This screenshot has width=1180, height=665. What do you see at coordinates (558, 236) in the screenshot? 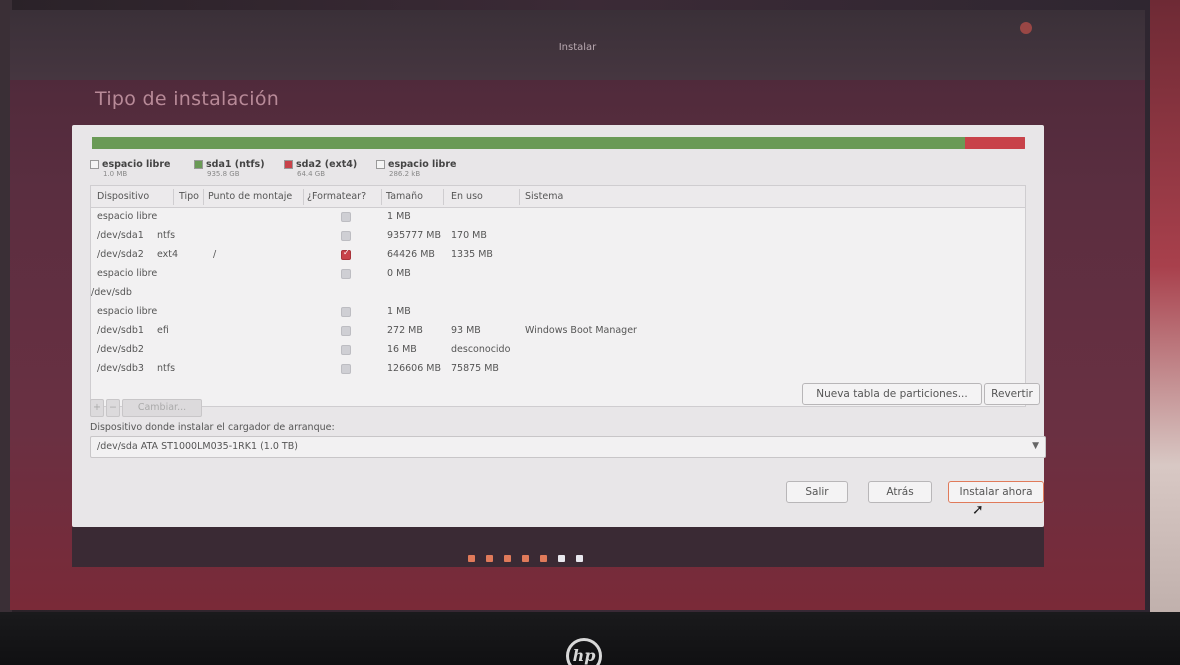
I see `table-row: /dev/sda1 ntfs 935777 MB 170 MB` at bounding box center [558, 236].